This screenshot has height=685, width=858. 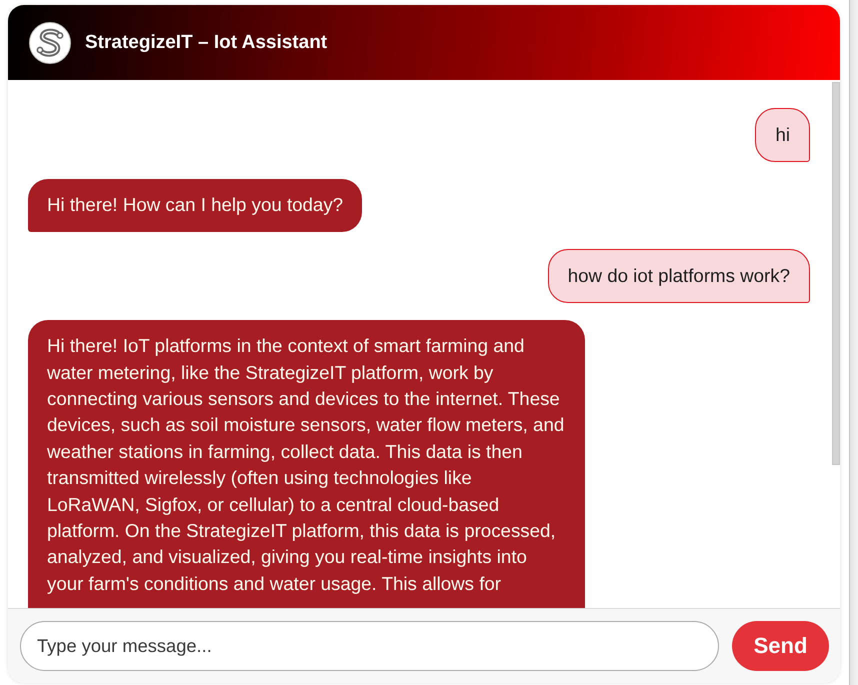 What do you see at coordinates (206, 43) in the screenshot?
I see `chat-title: StrategizeIT – Iot Assistant` at bounding box center [206, 43].